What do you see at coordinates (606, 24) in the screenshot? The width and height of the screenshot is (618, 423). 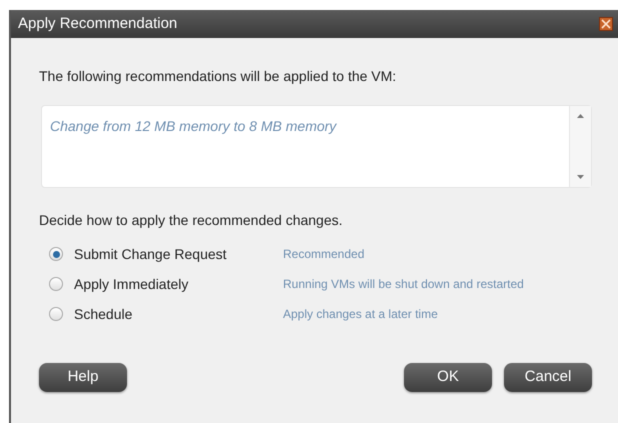 I see `close-icon` at bounding box center [606, 24].